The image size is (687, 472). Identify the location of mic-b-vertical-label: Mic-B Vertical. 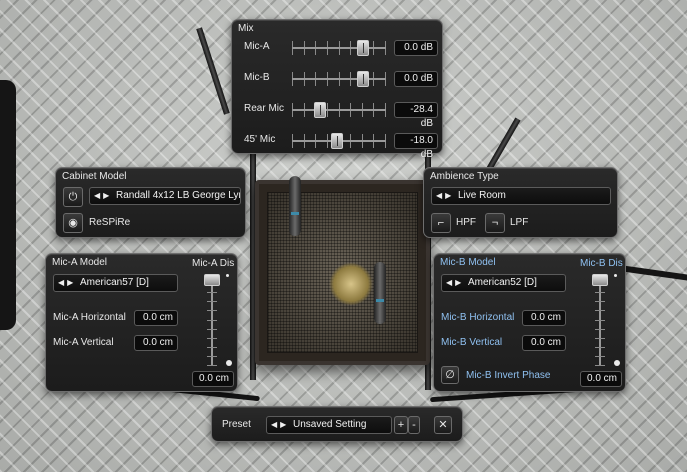
(472, 342).